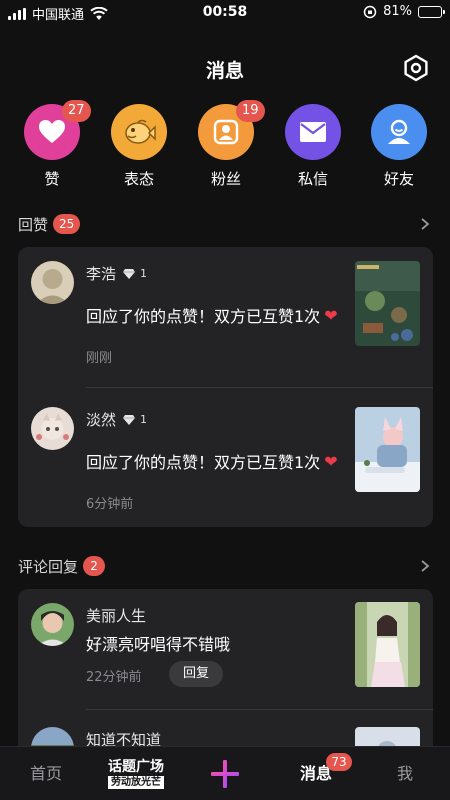 The width and height of the screenshot is (450, 800). I want to click on orientation-lock-icon, so click(370, 11).